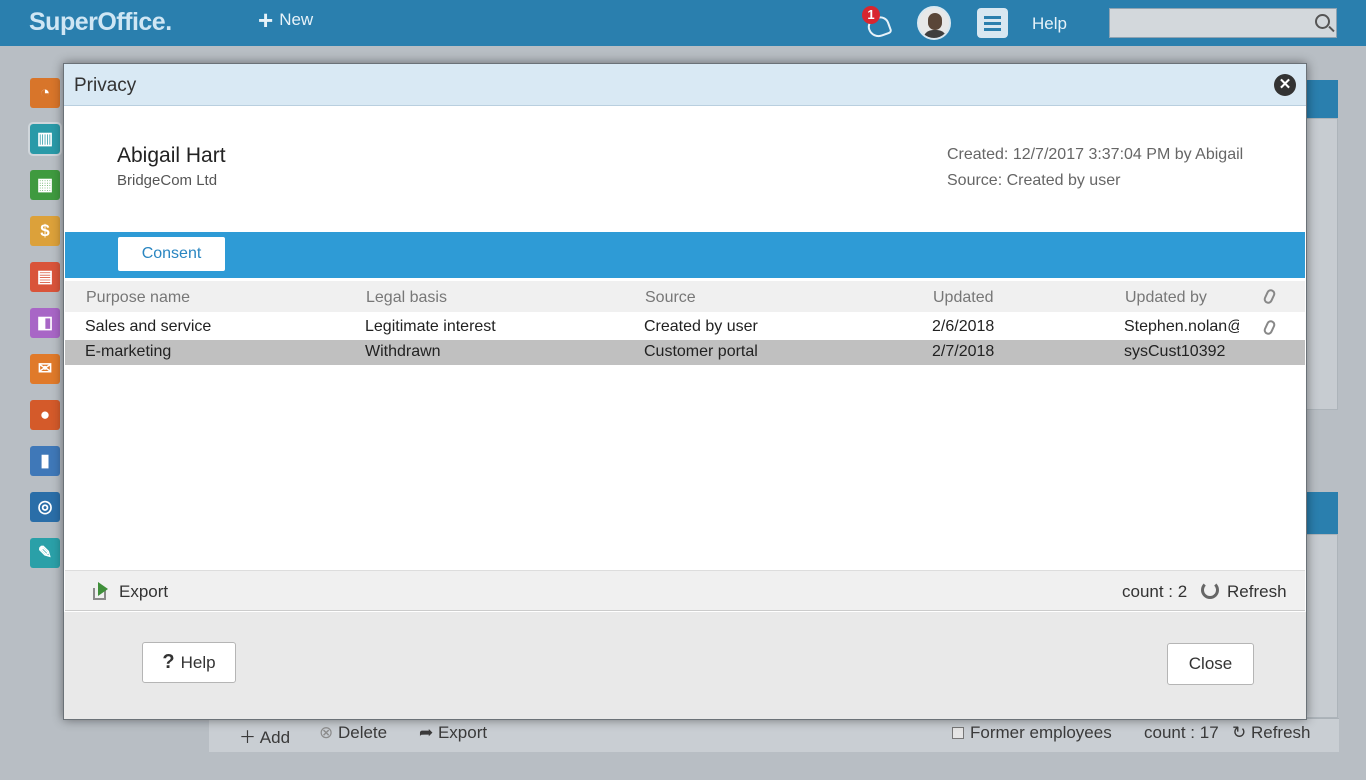  What do you see at coordinates (403, 351) in the screenshot?
I see `cell-legal-basis: Withdrawn` at bounding box center [403, 351].